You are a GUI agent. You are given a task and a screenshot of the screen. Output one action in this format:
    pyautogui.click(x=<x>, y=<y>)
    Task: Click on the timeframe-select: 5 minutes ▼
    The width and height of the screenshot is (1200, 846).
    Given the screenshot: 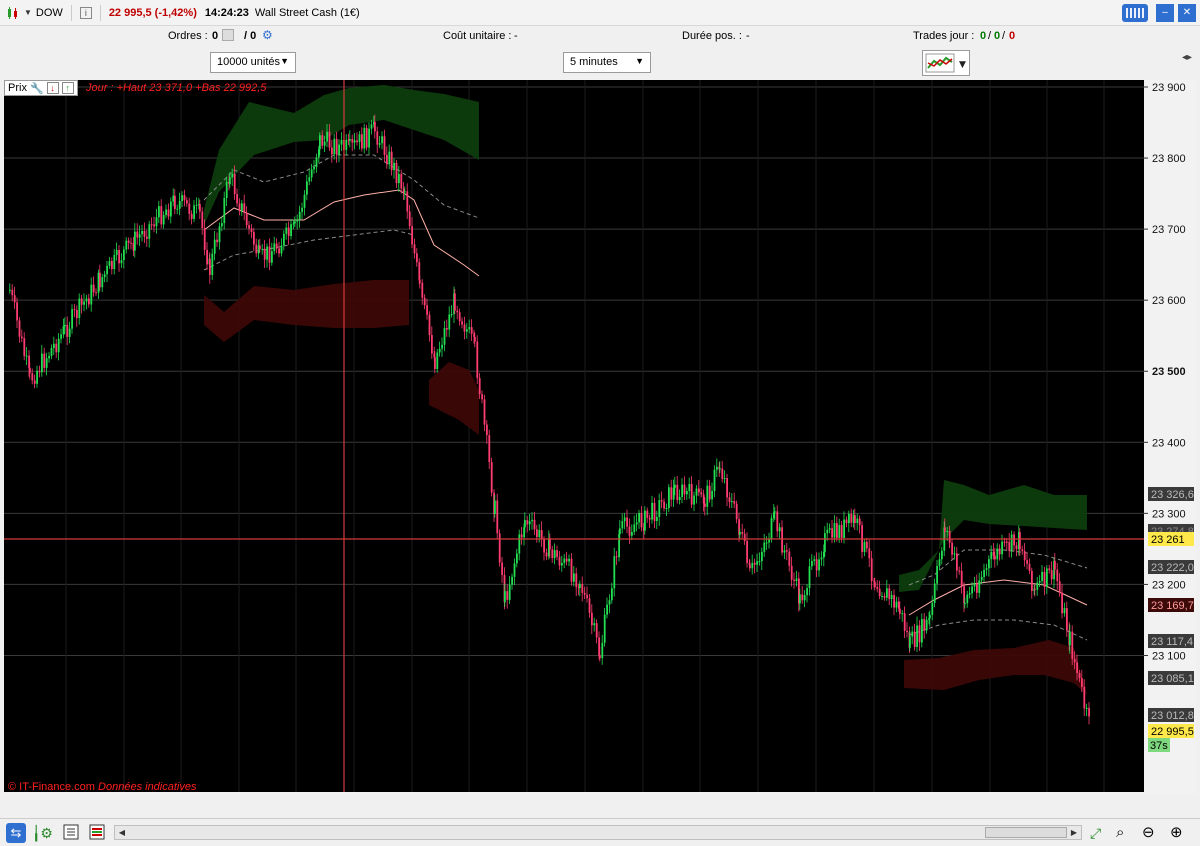 What is the action you would take?
    pyautogui.click(x=607, y=62)
    